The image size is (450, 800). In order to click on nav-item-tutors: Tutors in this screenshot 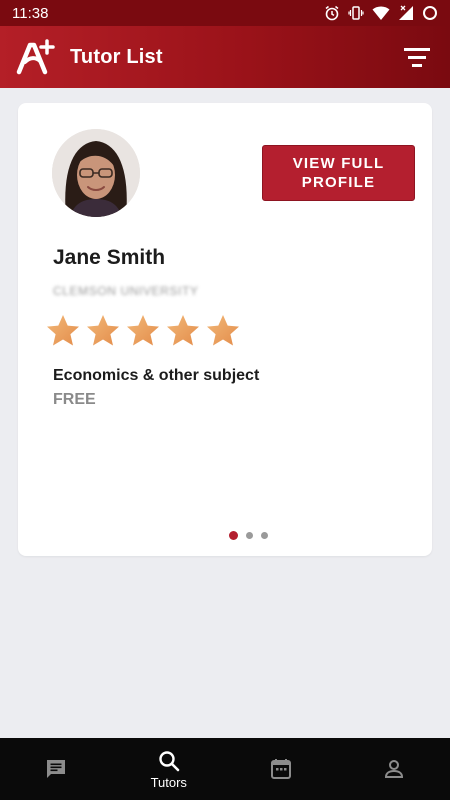, I will do `click(169, 769)`.